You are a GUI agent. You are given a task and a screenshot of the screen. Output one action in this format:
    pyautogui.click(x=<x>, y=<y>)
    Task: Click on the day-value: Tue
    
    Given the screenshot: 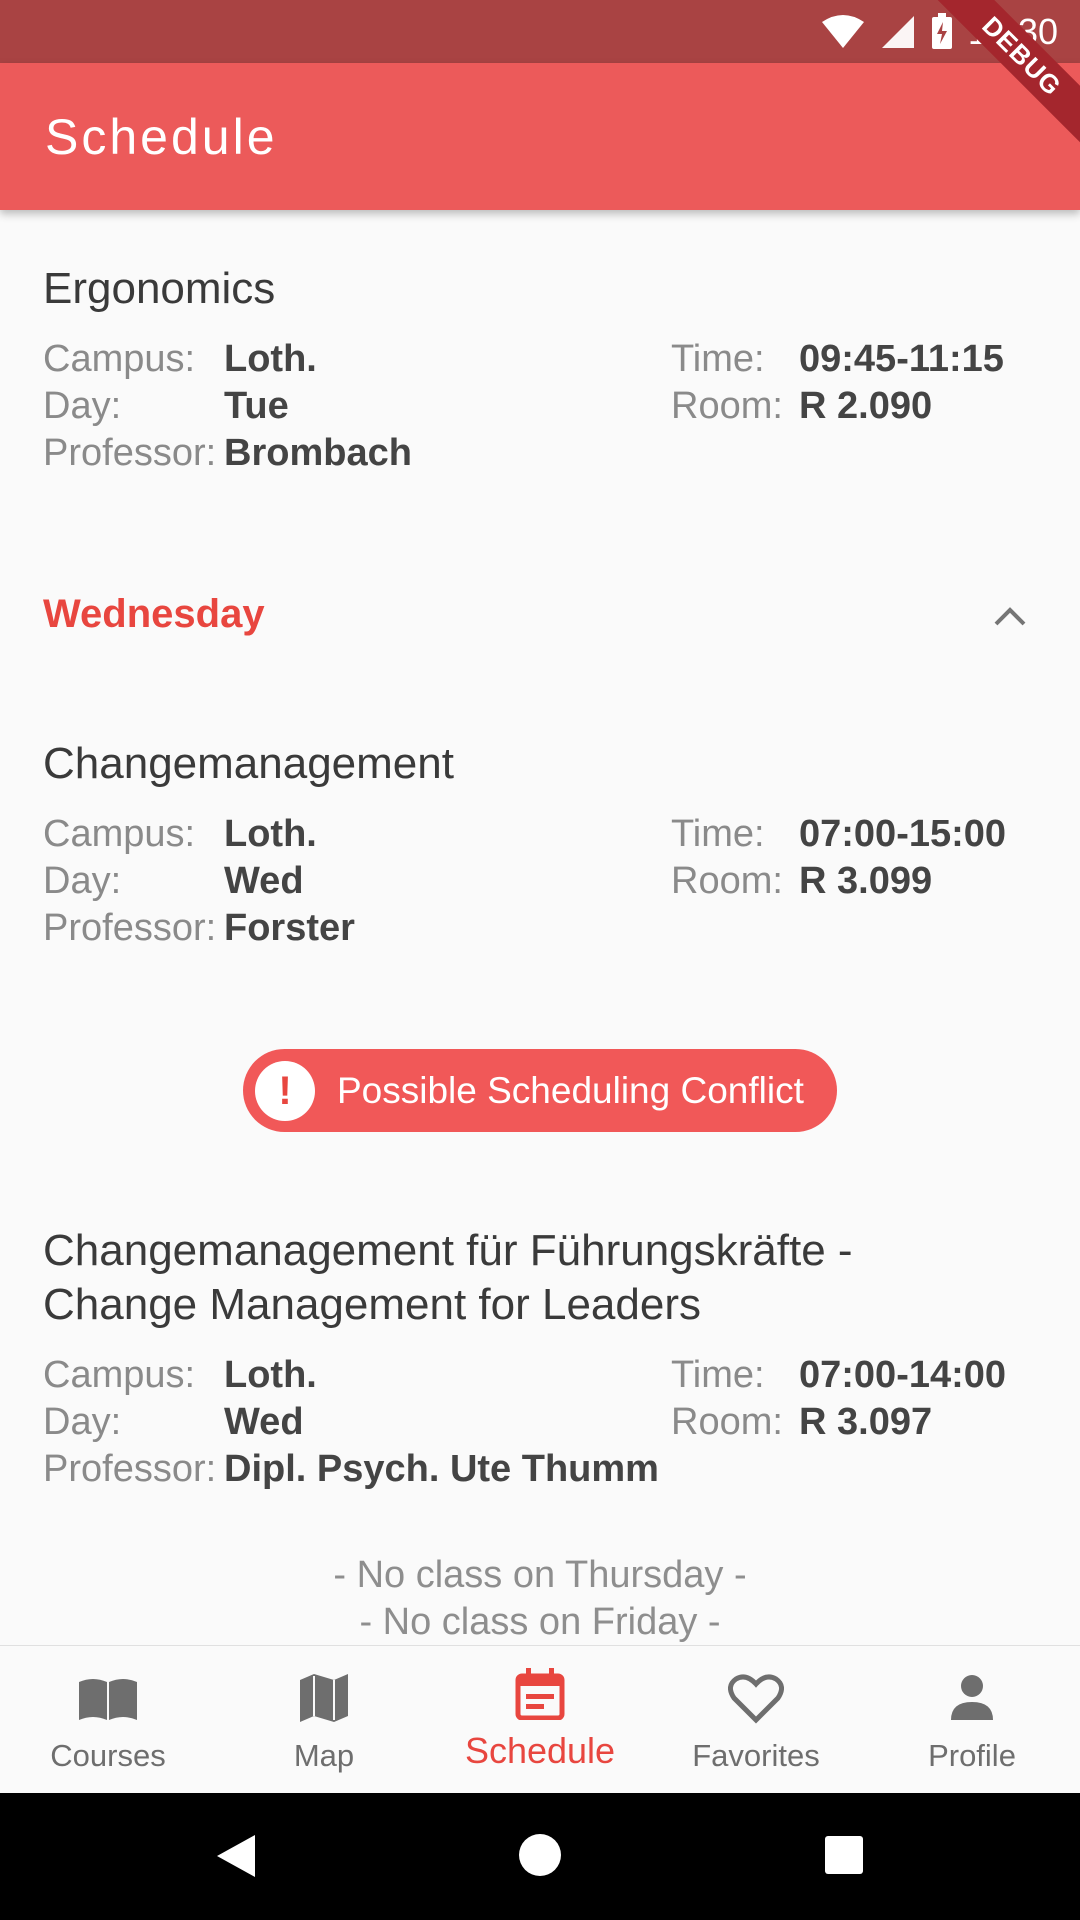 What is the action you would take?
    pyautogui.click(x=256, y=406)
    